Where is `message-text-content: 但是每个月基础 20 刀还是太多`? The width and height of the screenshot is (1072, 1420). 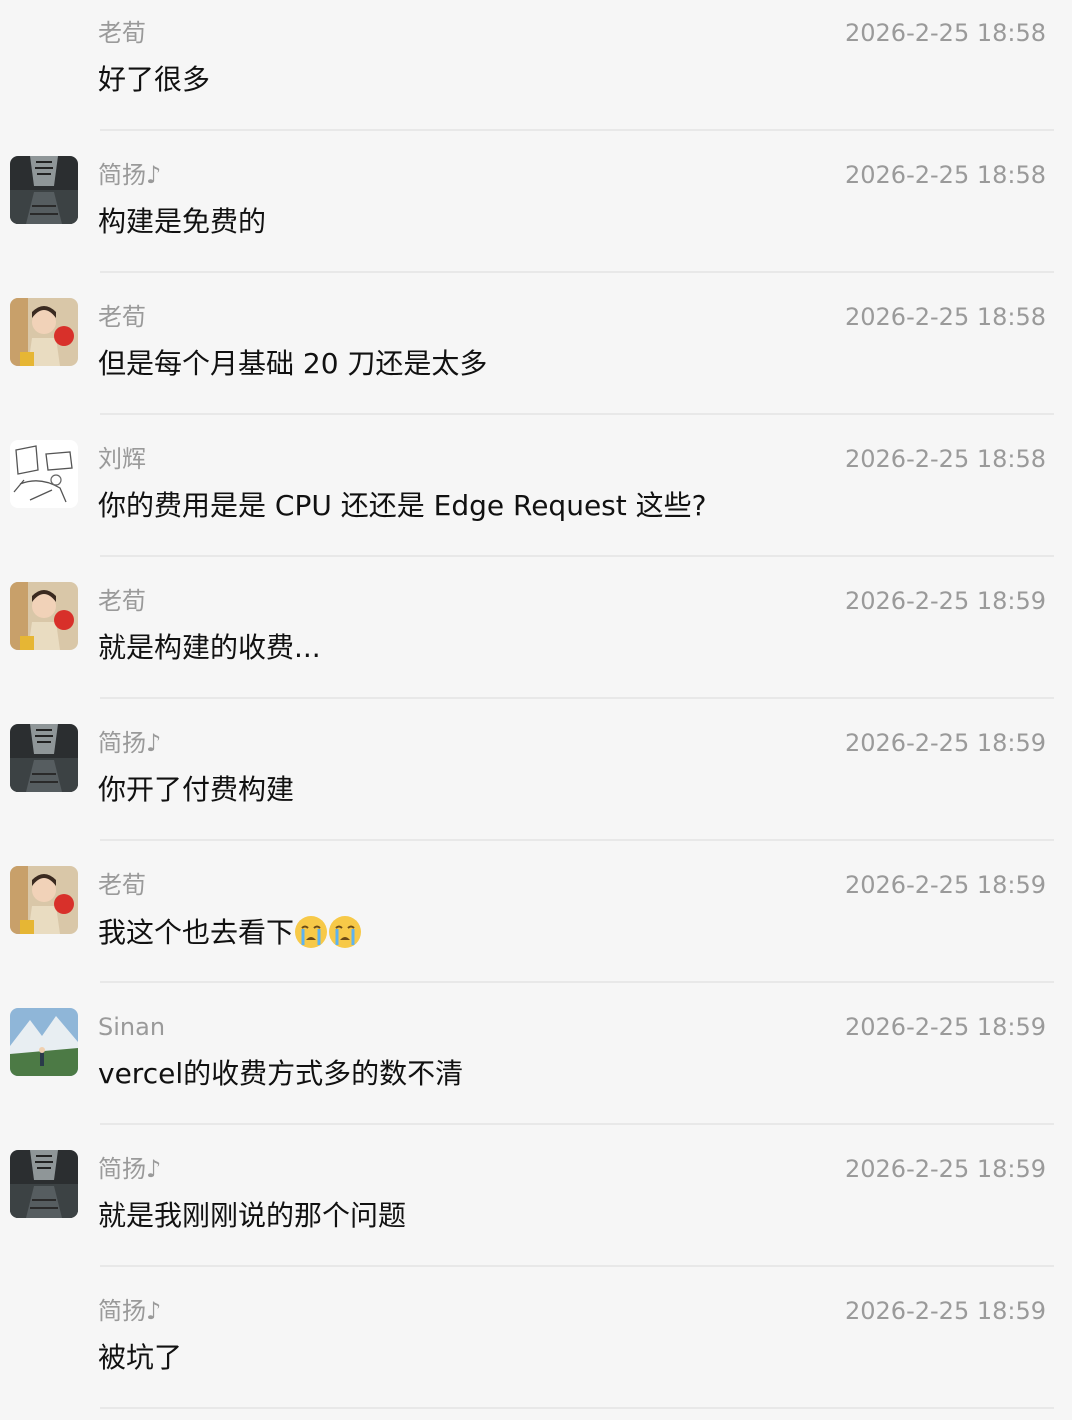
message-text-content: 但是每个月基础 20 刀还是太多 is located at coordinates (293, 363).